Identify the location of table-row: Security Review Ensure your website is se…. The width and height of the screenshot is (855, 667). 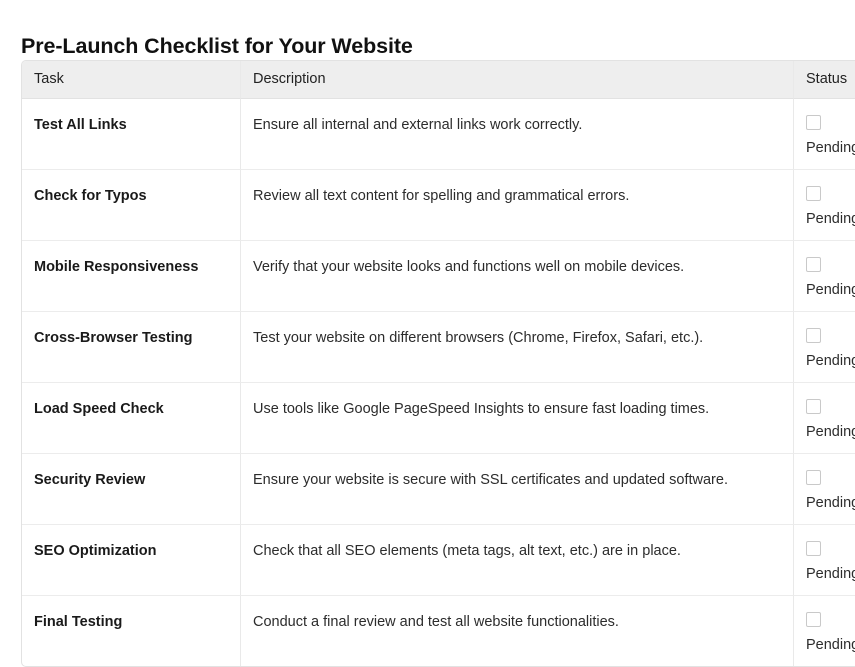
(438, 488).